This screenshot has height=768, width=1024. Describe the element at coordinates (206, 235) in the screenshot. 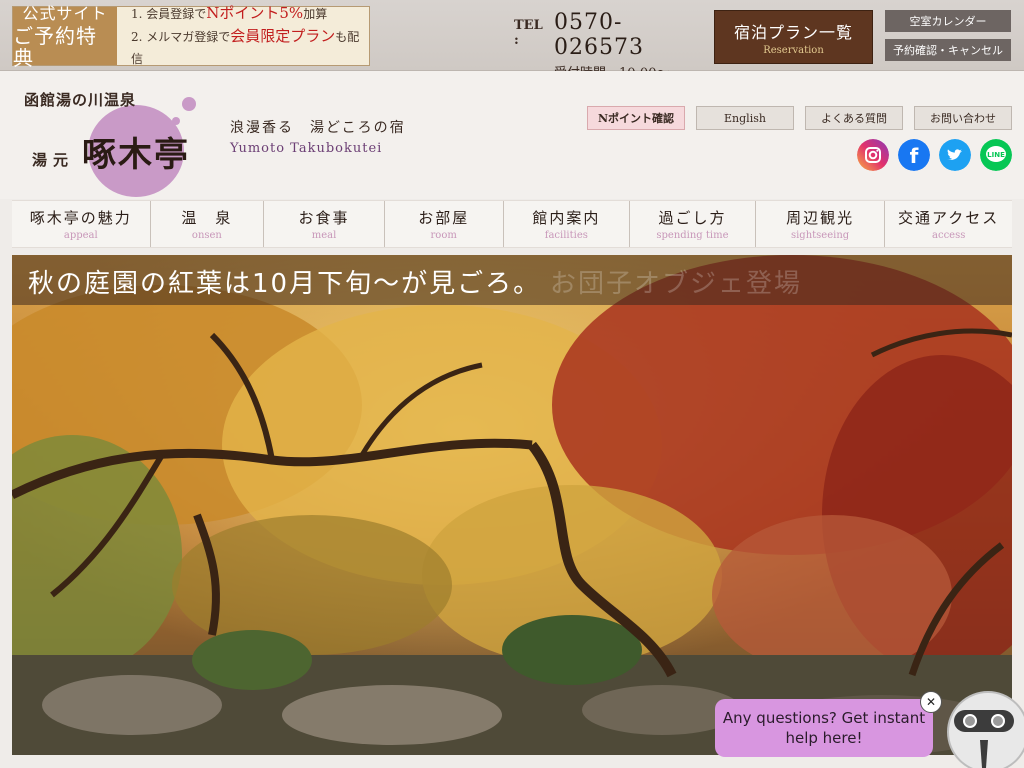

I see `nav-sublabel: onsen` at that location.